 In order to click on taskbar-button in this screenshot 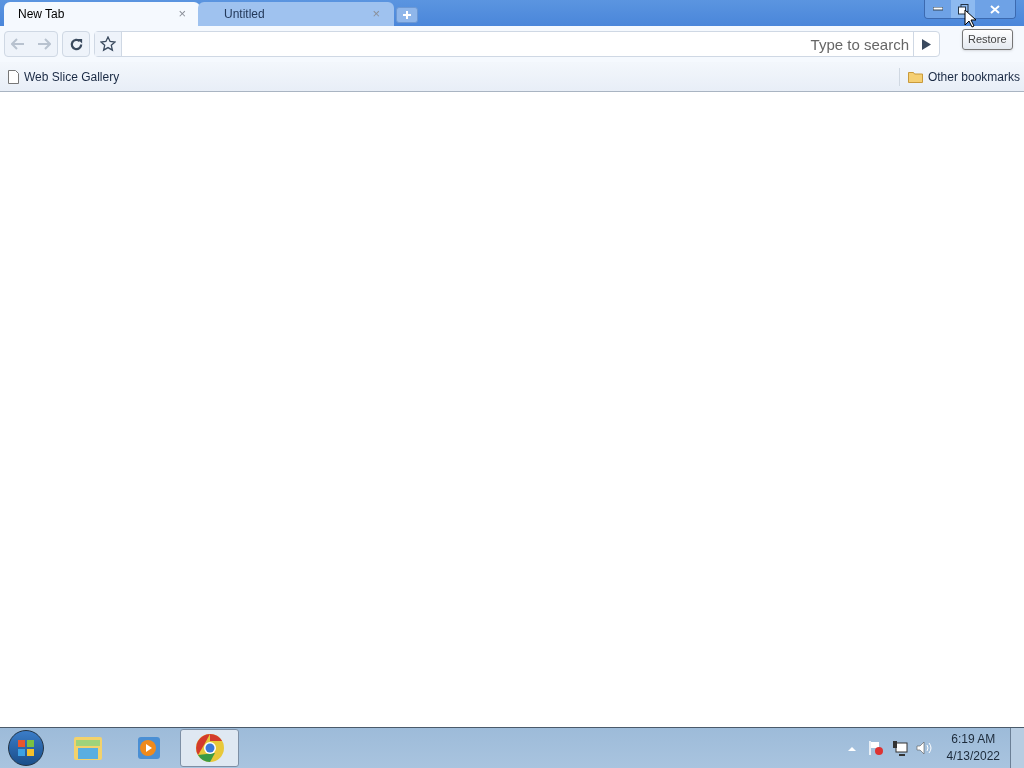, I will do `click(209, 748)`.